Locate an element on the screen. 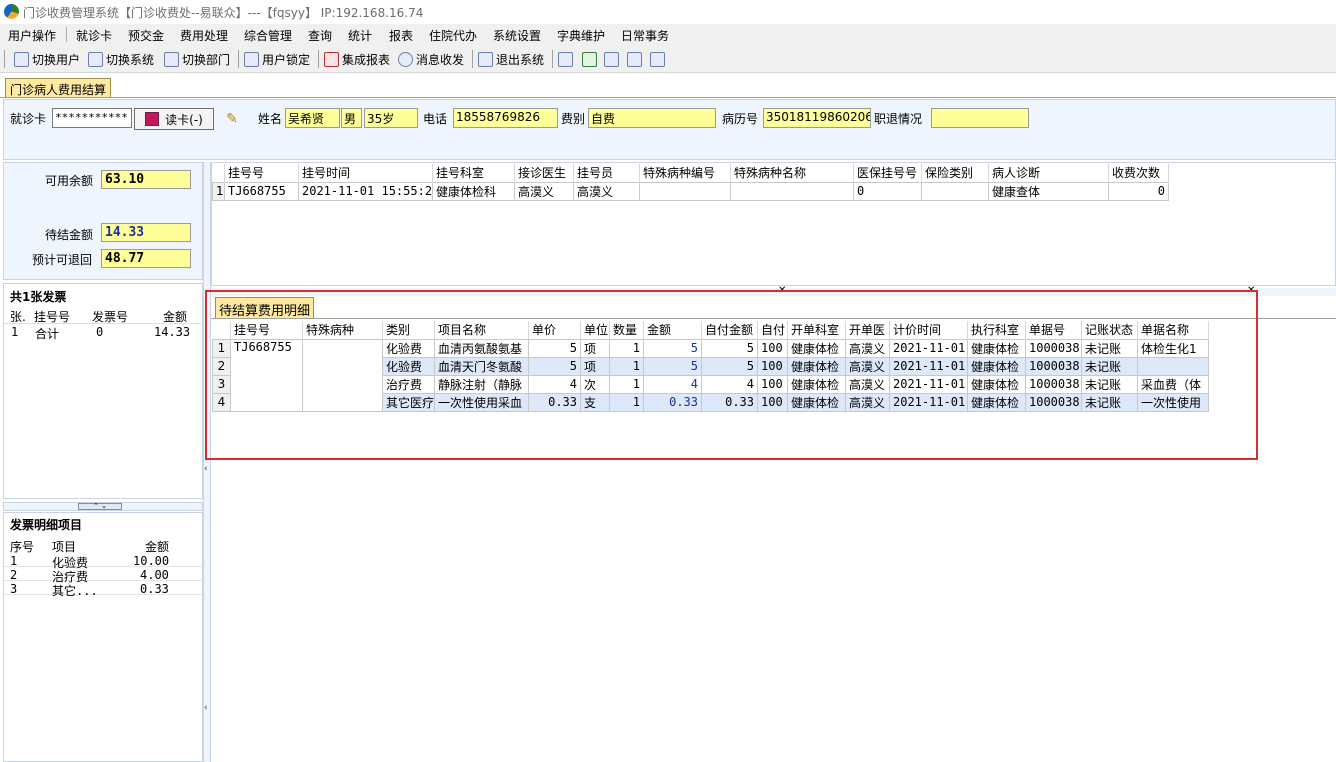  detail-cell: 2 is located at coordinates (14, 575).